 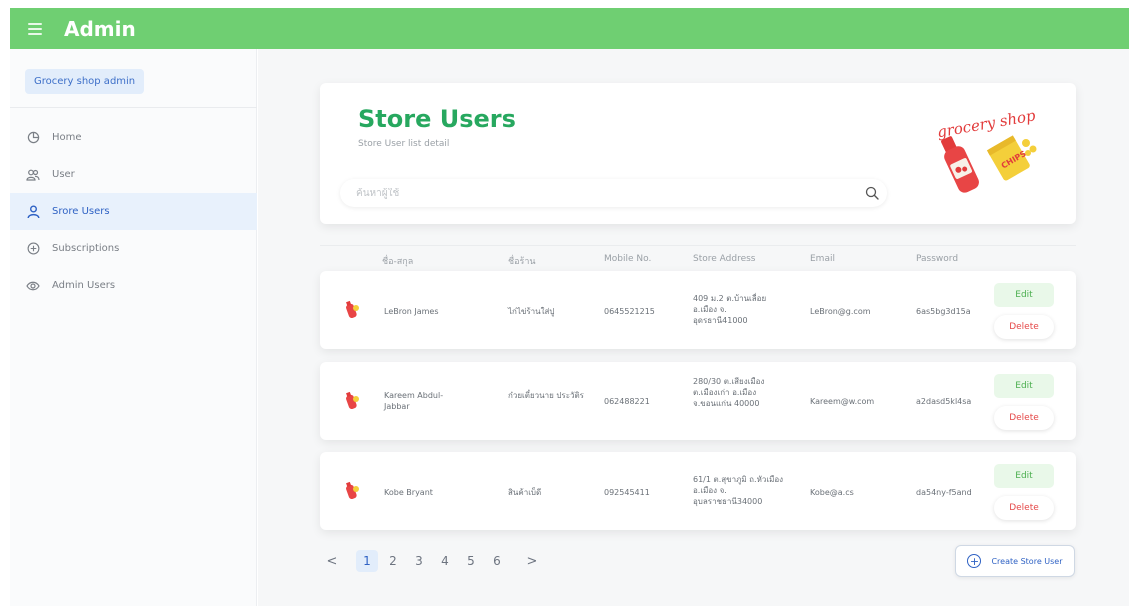 I want to click on cell-name: Kareem Abdul-Jabbar, so click(x=414, y=401).